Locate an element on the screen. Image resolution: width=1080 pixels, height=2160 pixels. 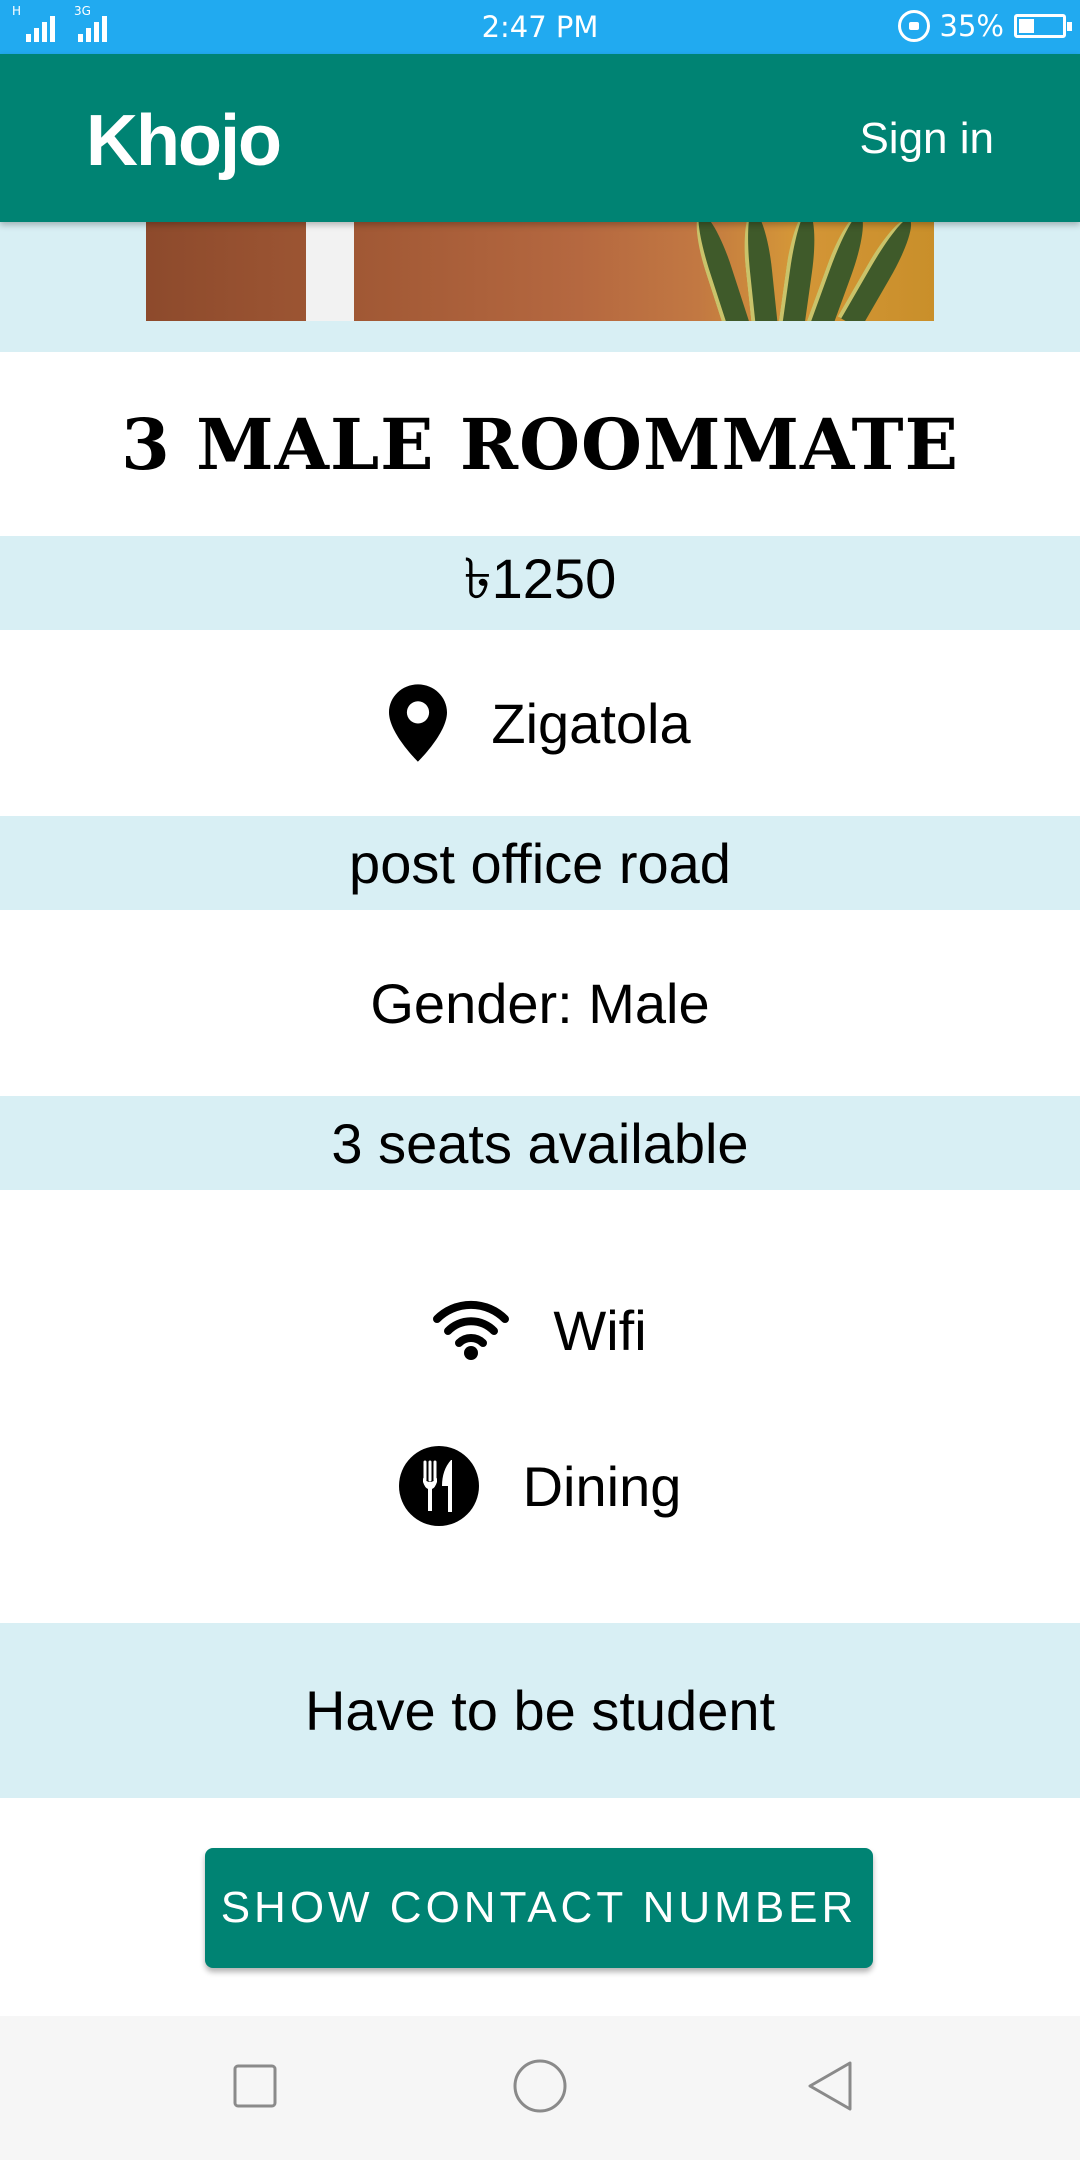
amenity-row-dining: Dining is located at coordinates (540, 1486).